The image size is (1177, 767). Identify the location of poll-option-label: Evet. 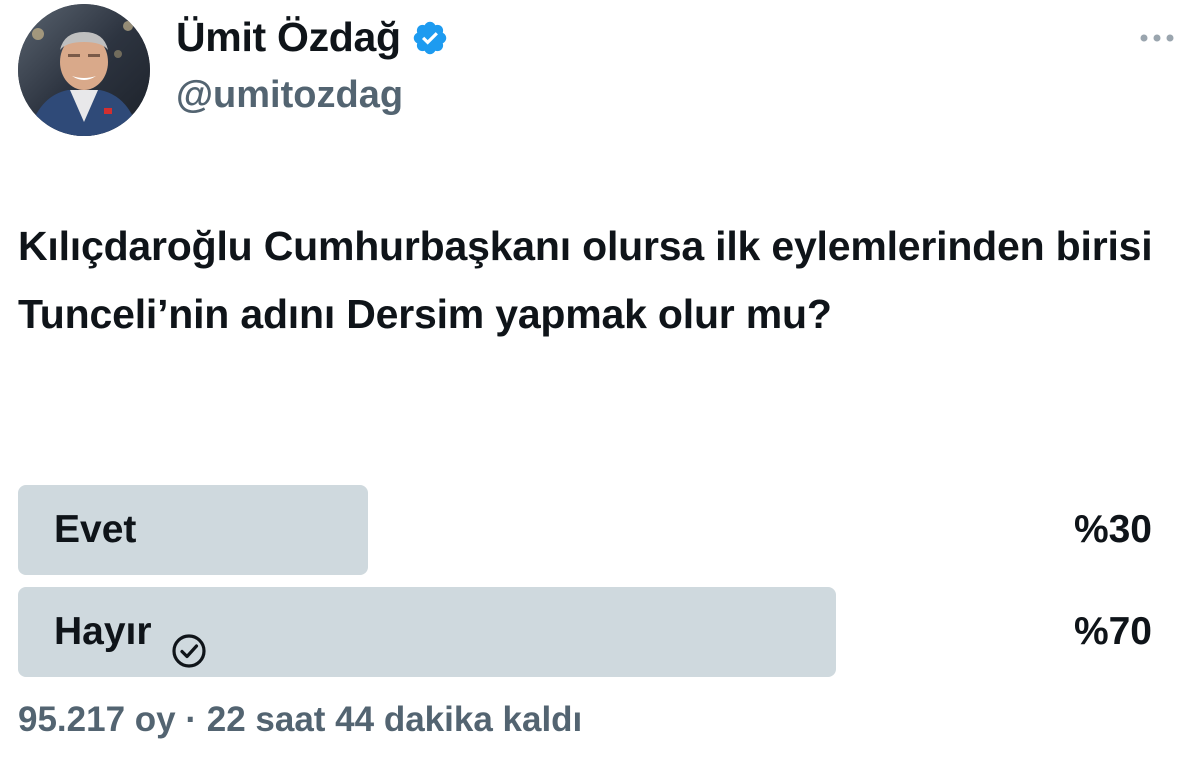
(95, 530).